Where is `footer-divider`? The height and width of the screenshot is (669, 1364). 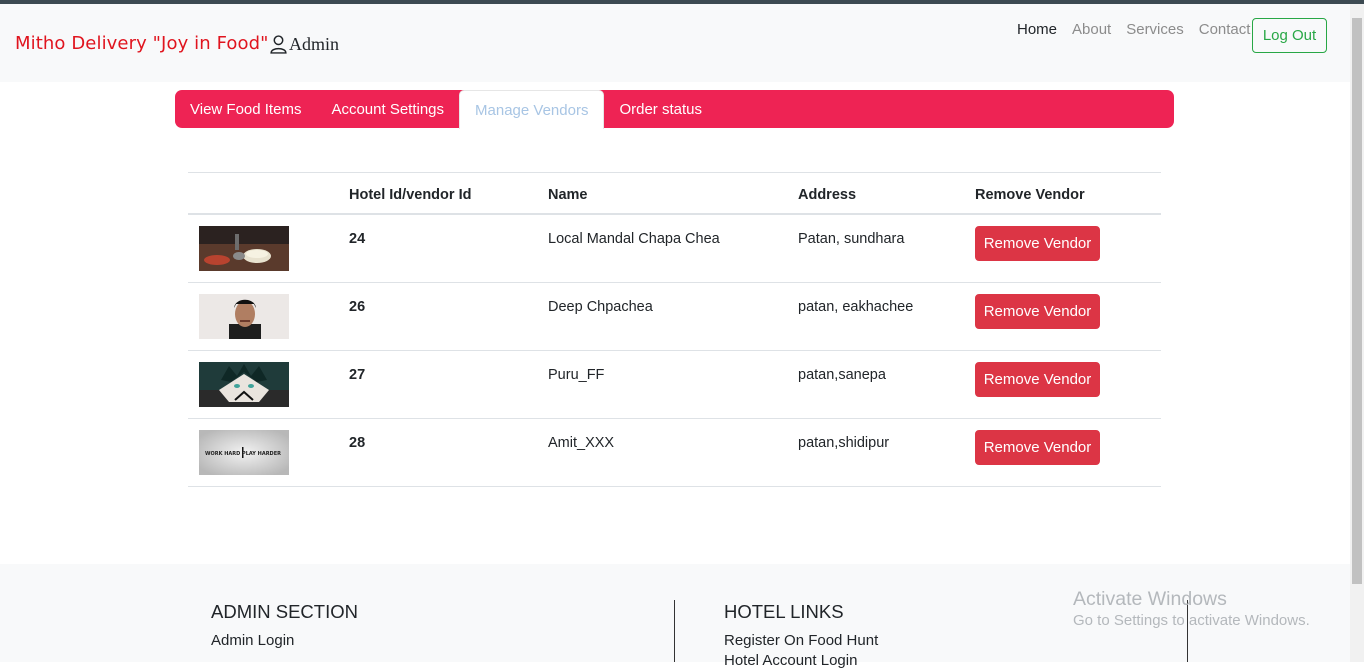 footer-divider is located at coordinates (674, 631).